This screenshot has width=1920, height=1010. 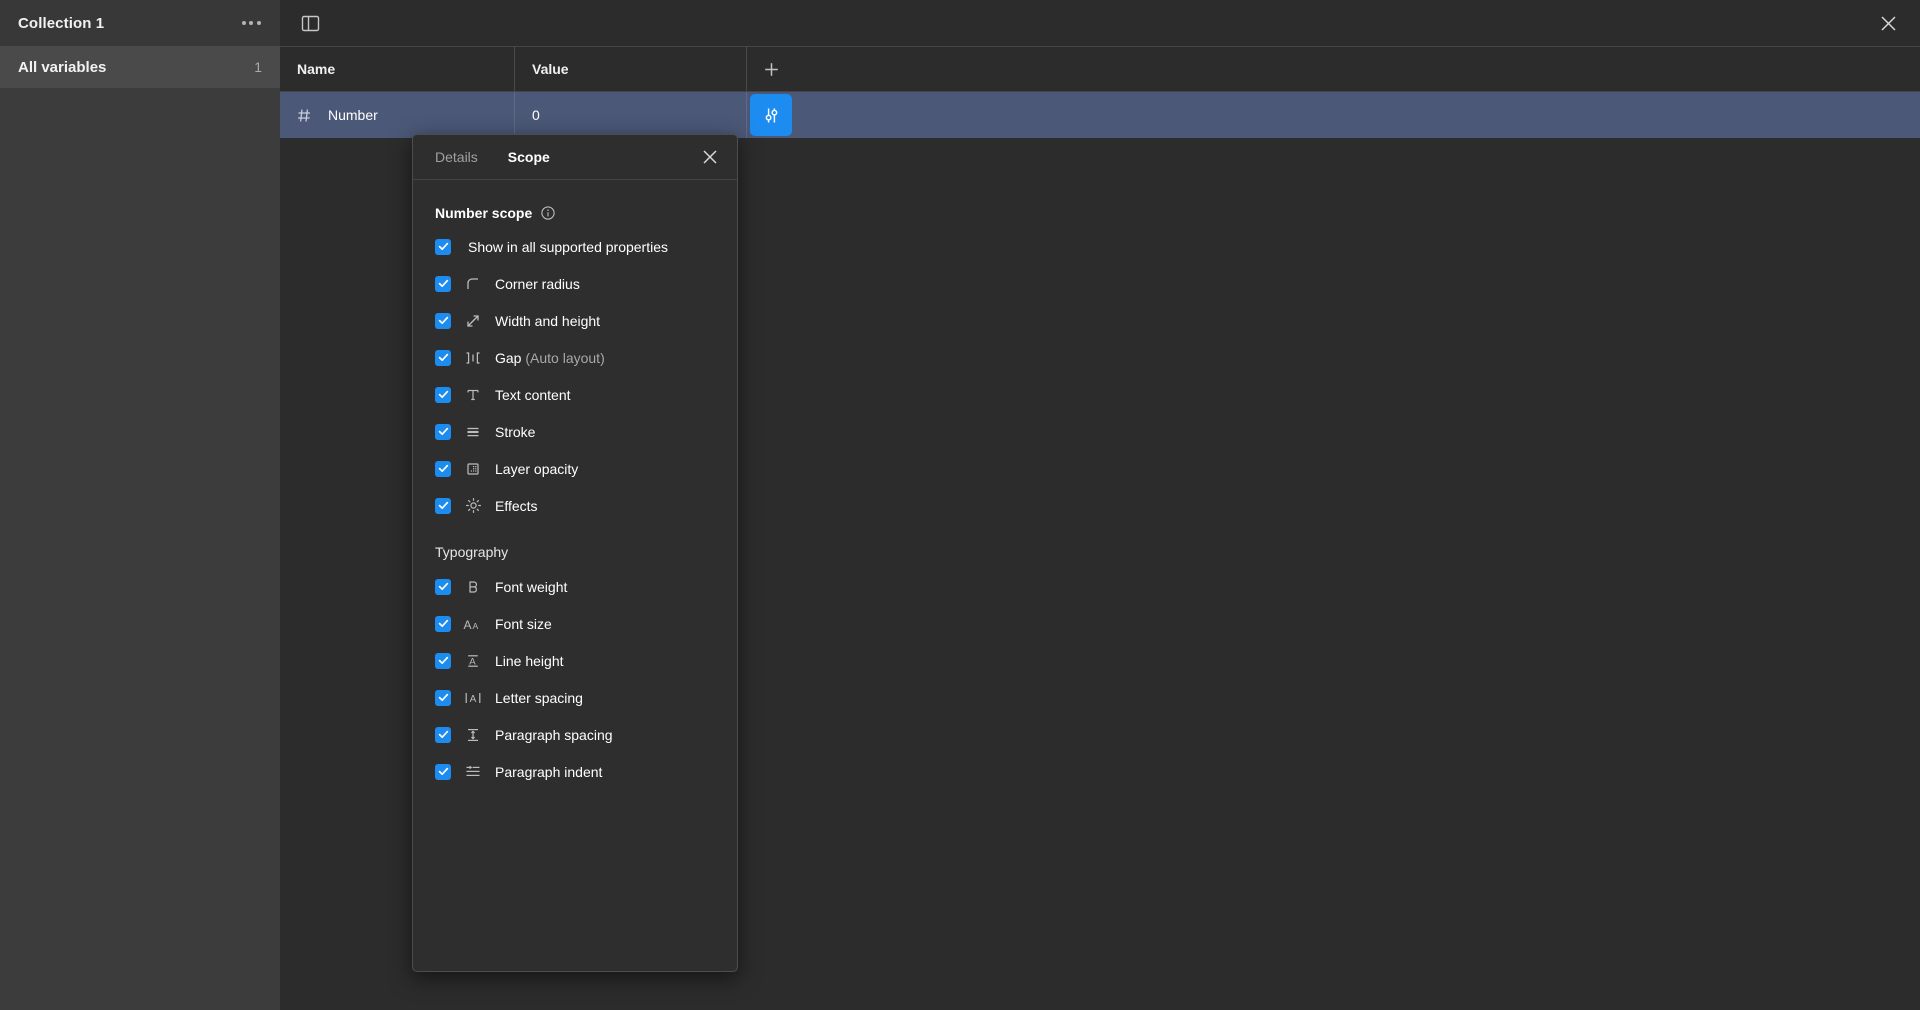 I want to click on scope-option-gap: Gap (Auto layout), so click(x=575, y=357).